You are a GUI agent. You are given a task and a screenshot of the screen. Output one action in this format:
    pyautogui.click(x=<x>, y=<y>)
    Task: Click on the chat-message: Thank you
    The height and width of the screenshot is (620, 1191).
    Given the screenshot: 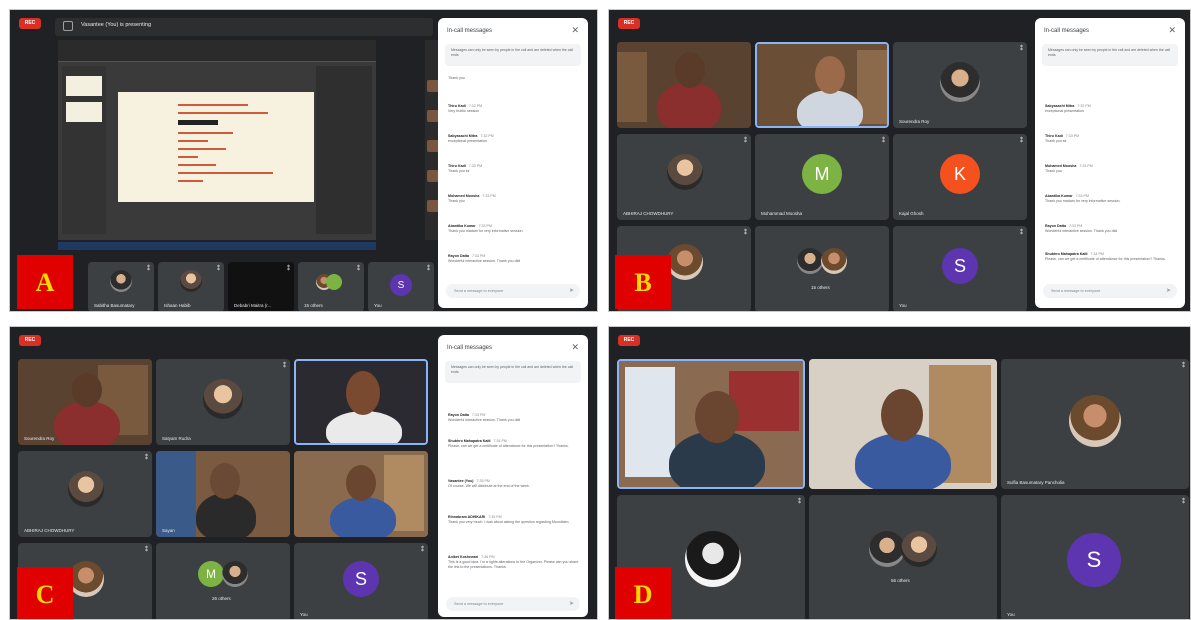 What is the action you would take?
    pyautogui.click(x=456, y=78)
    